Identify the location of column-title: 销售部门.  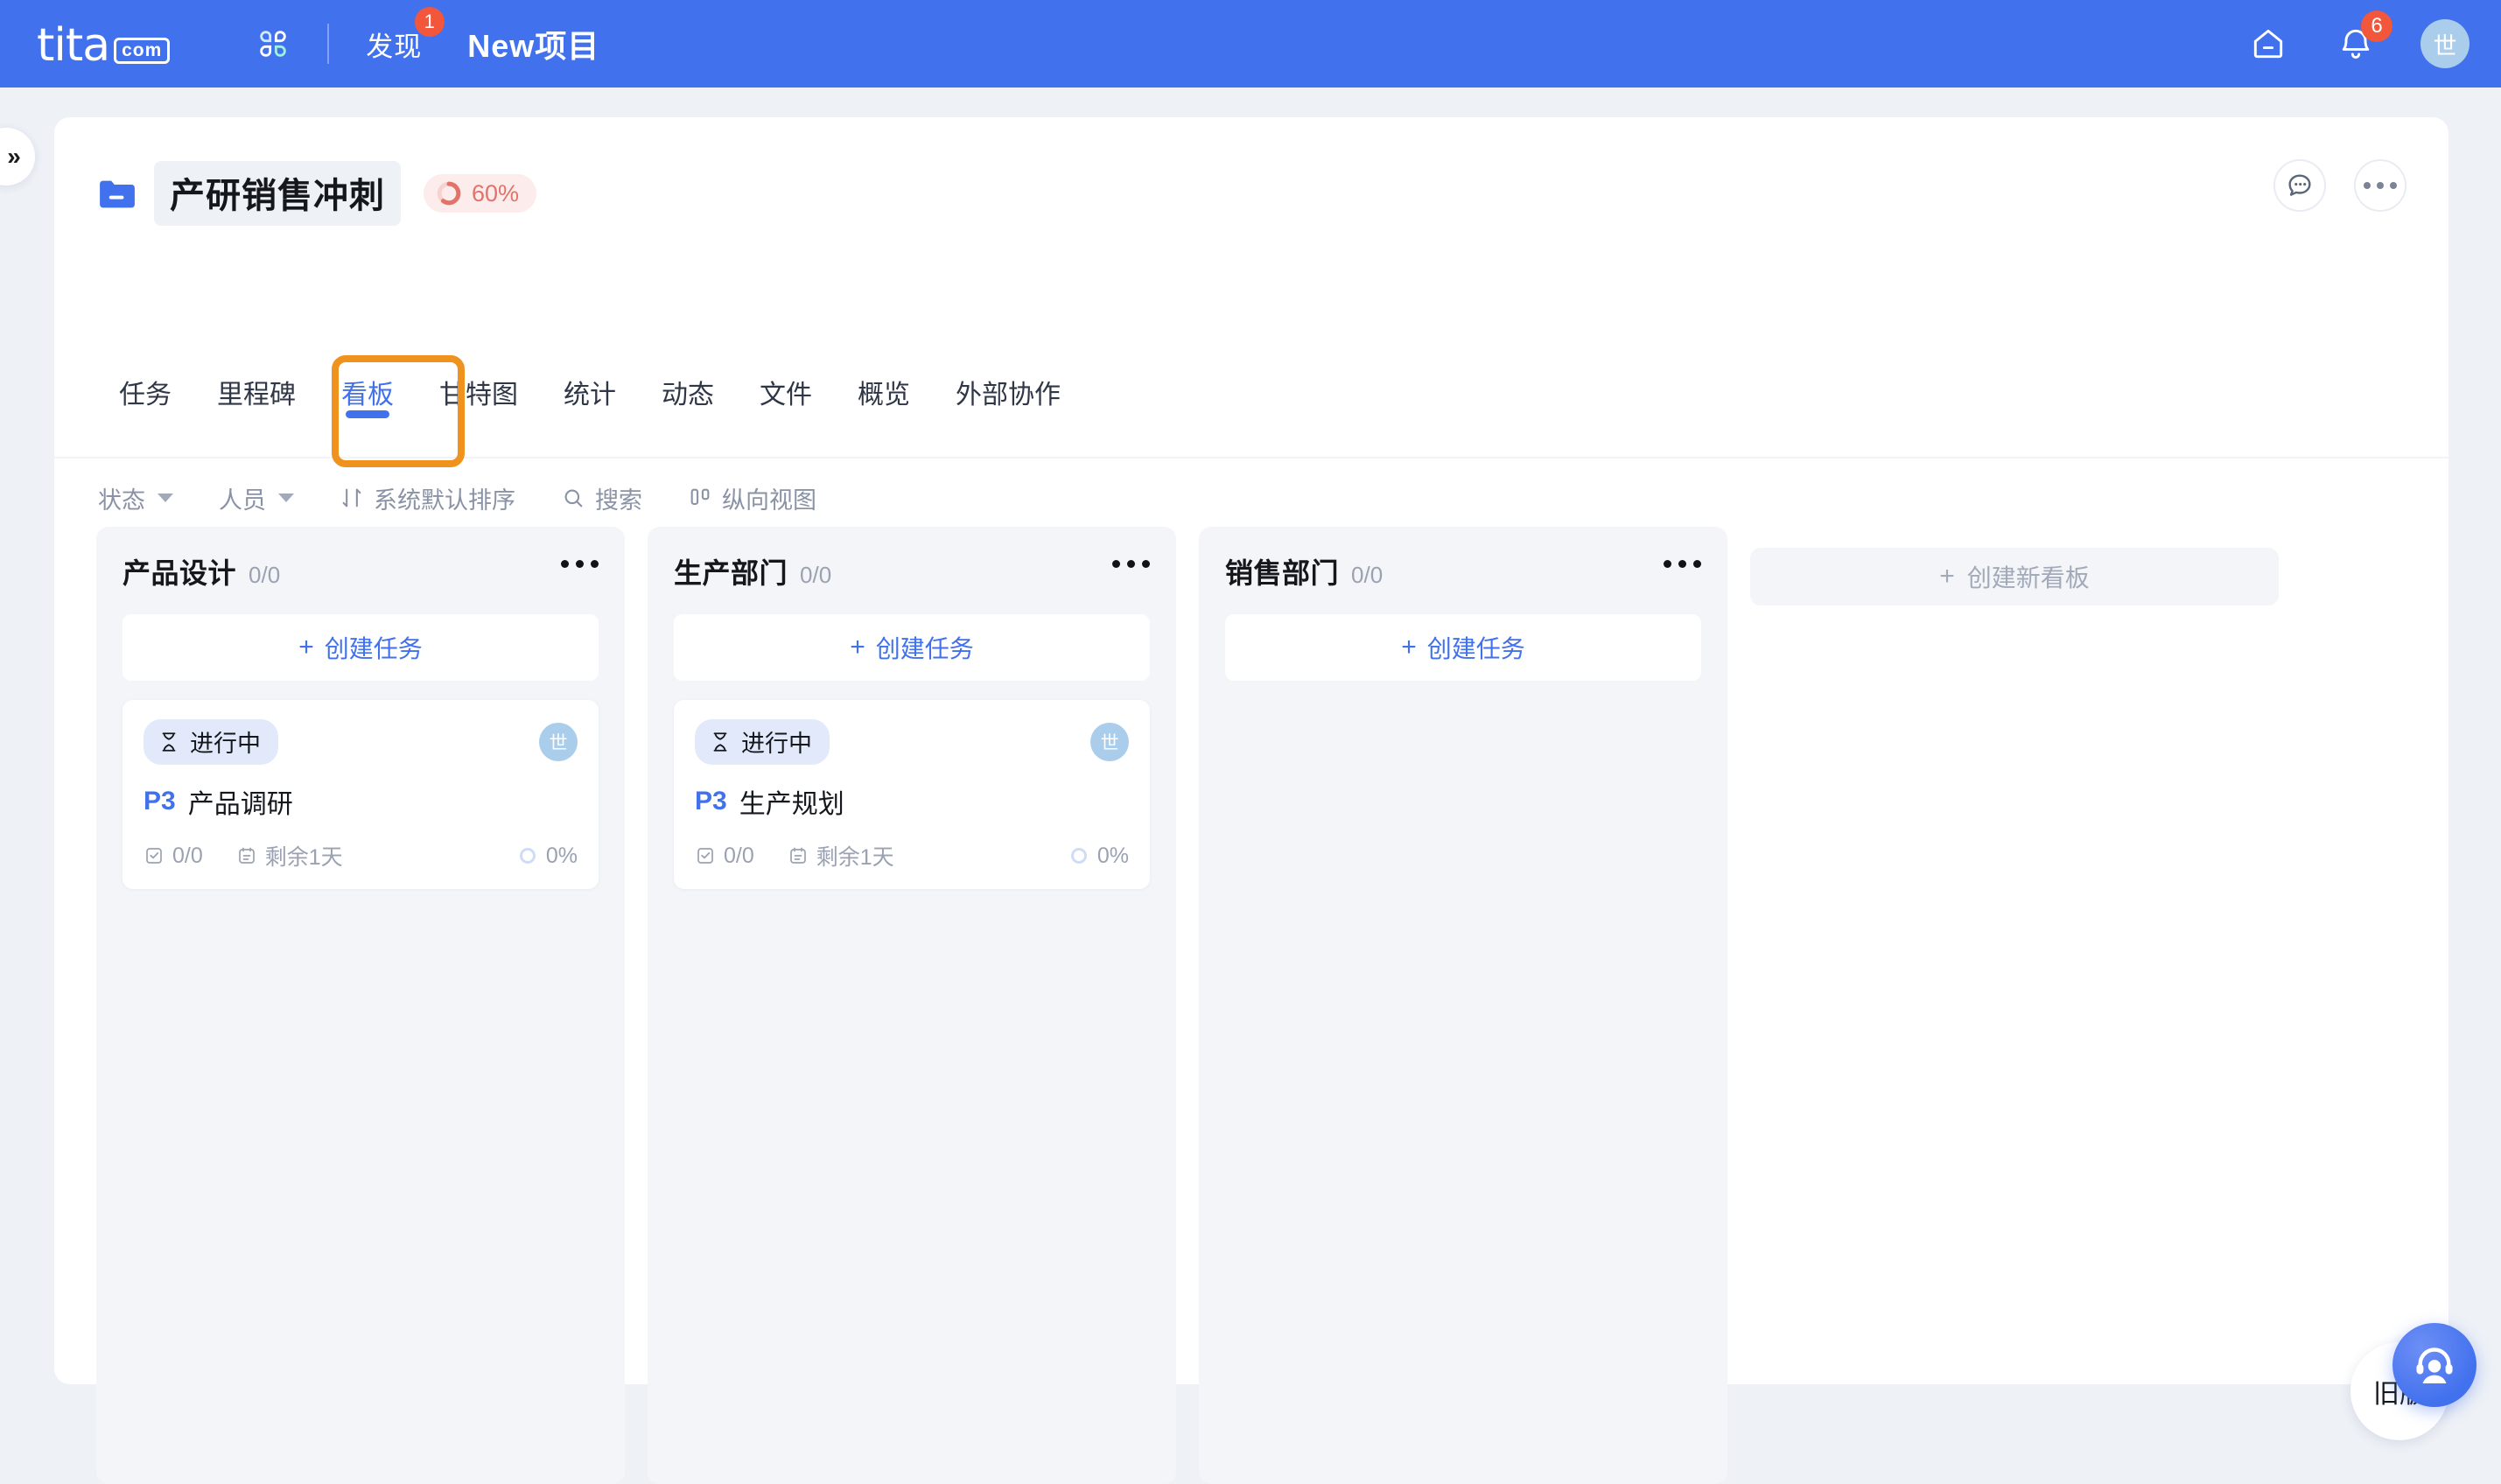
(1283, 573).